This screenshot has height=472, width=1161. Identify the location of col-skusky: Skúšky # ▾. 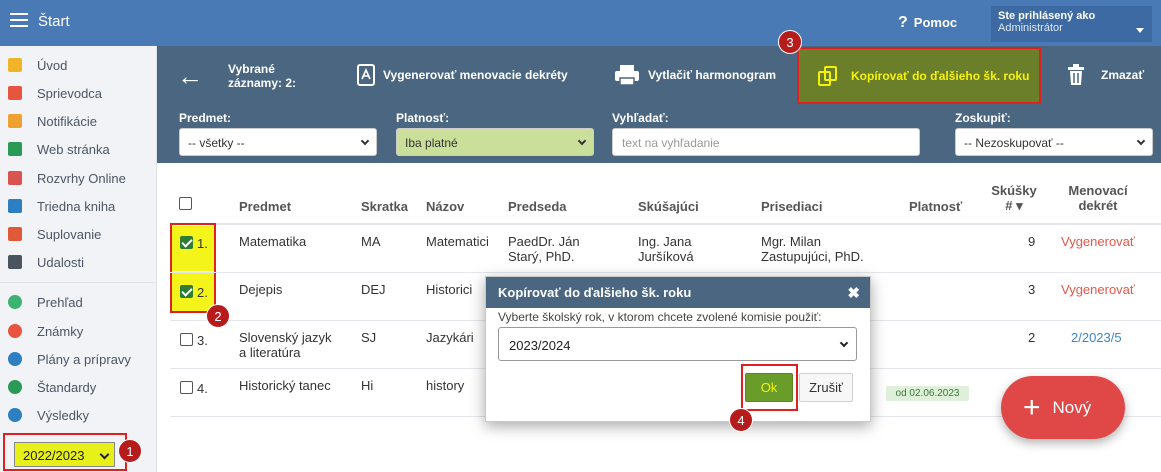
(1014, 198).